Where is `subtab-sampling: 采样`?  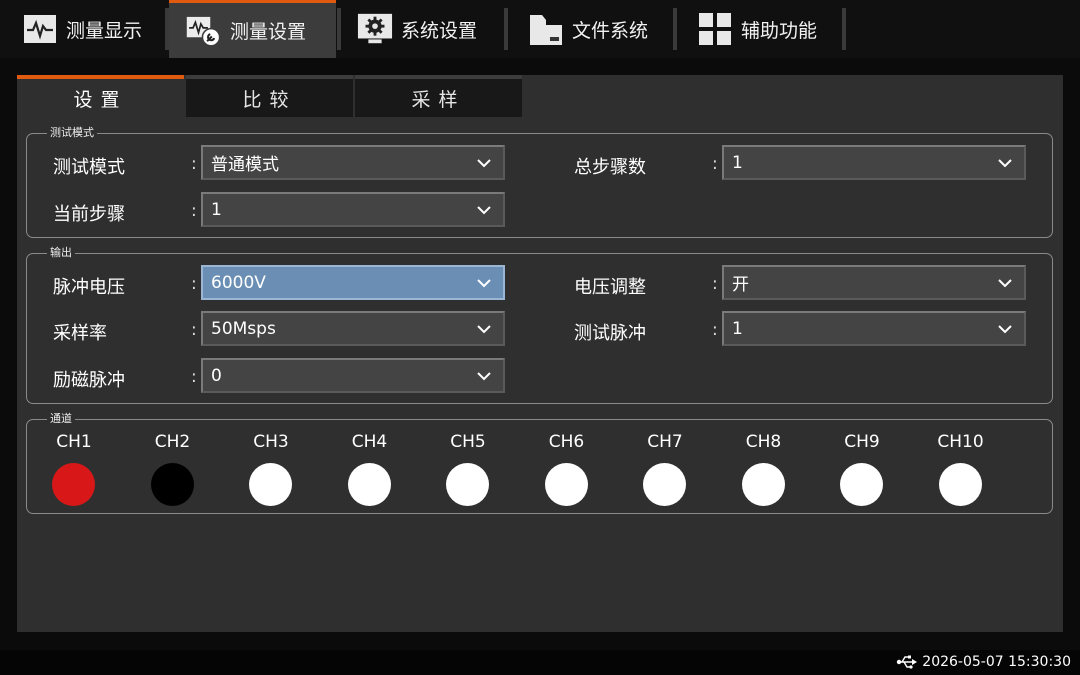
subtab-sampling: 采样 is located at coordinates (438, 96).